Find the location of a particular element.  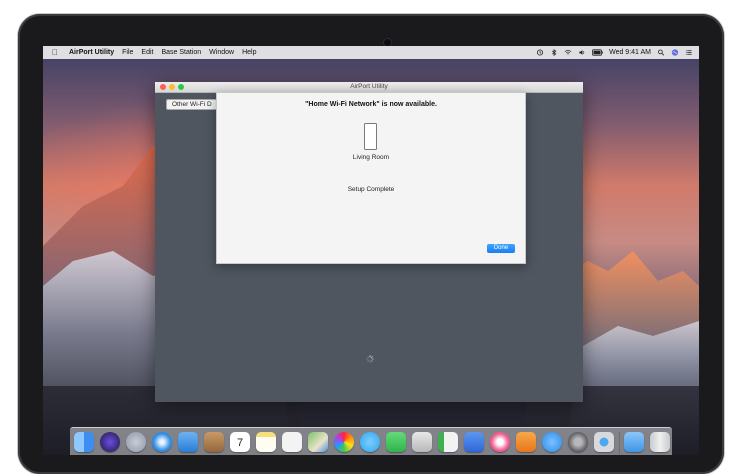

siri-menu-icon is located at coordinates (675, 52).